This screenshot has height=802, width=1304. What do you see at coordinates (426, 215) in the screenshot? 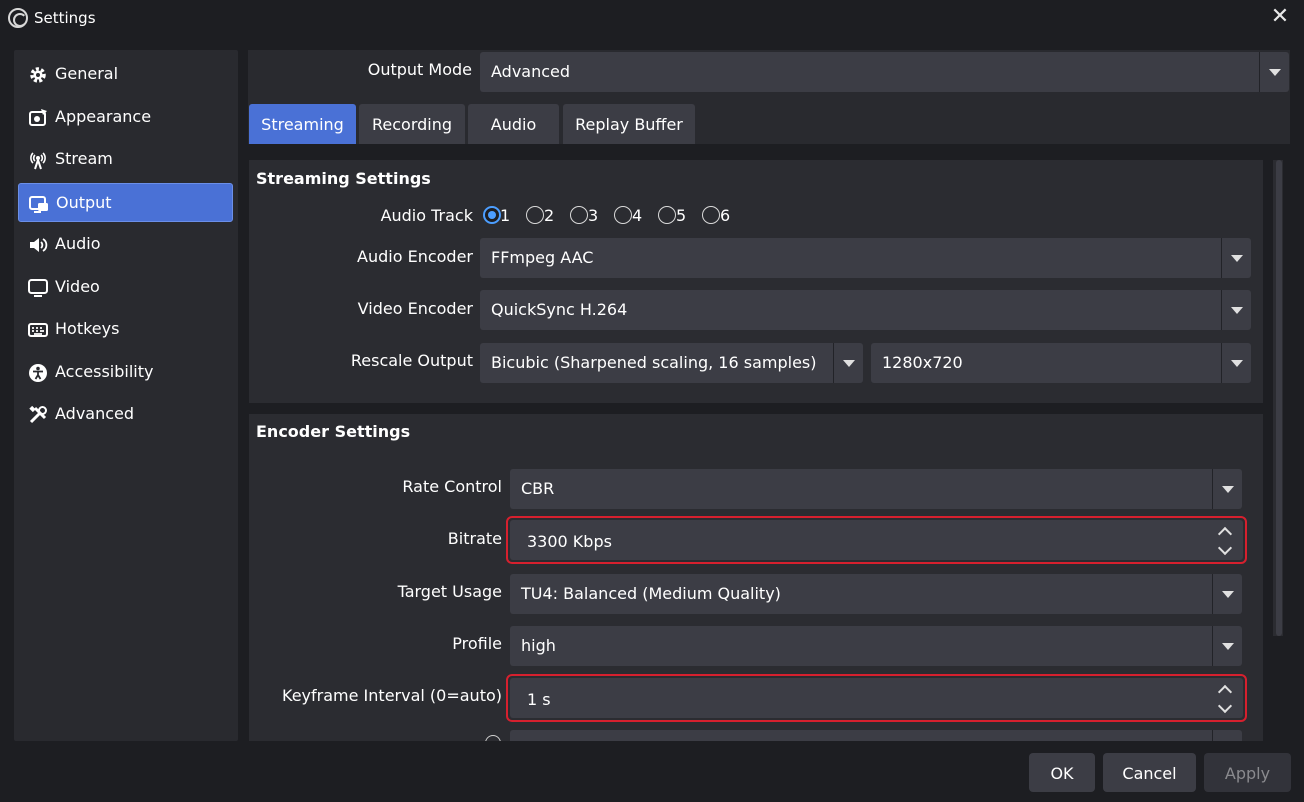
I see `audio-track-label: Audio Track` at bounding box center [426, 215].